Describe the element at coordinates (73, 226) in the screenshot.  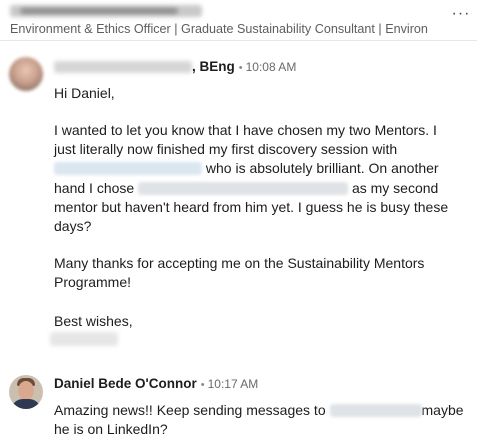
I see `message-line: days?` at that location.